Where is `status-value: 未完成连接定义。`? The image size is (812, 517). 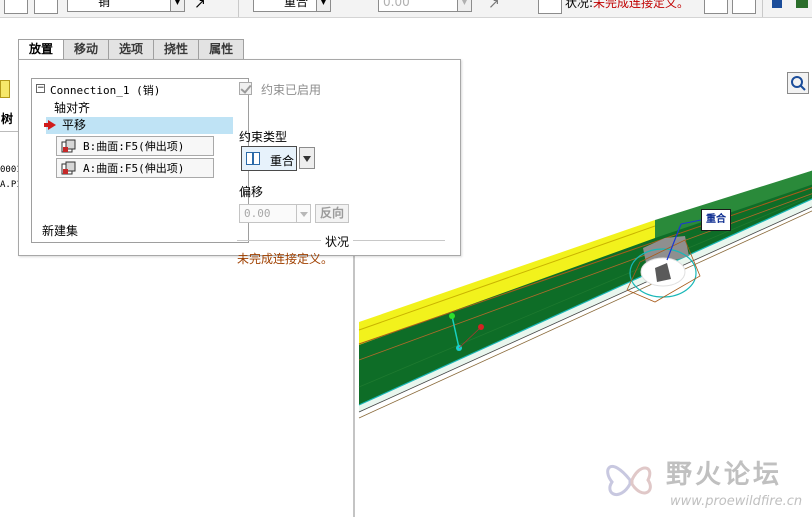
status-value: 未完成连接定义。 is located at coordinates (641, 5).